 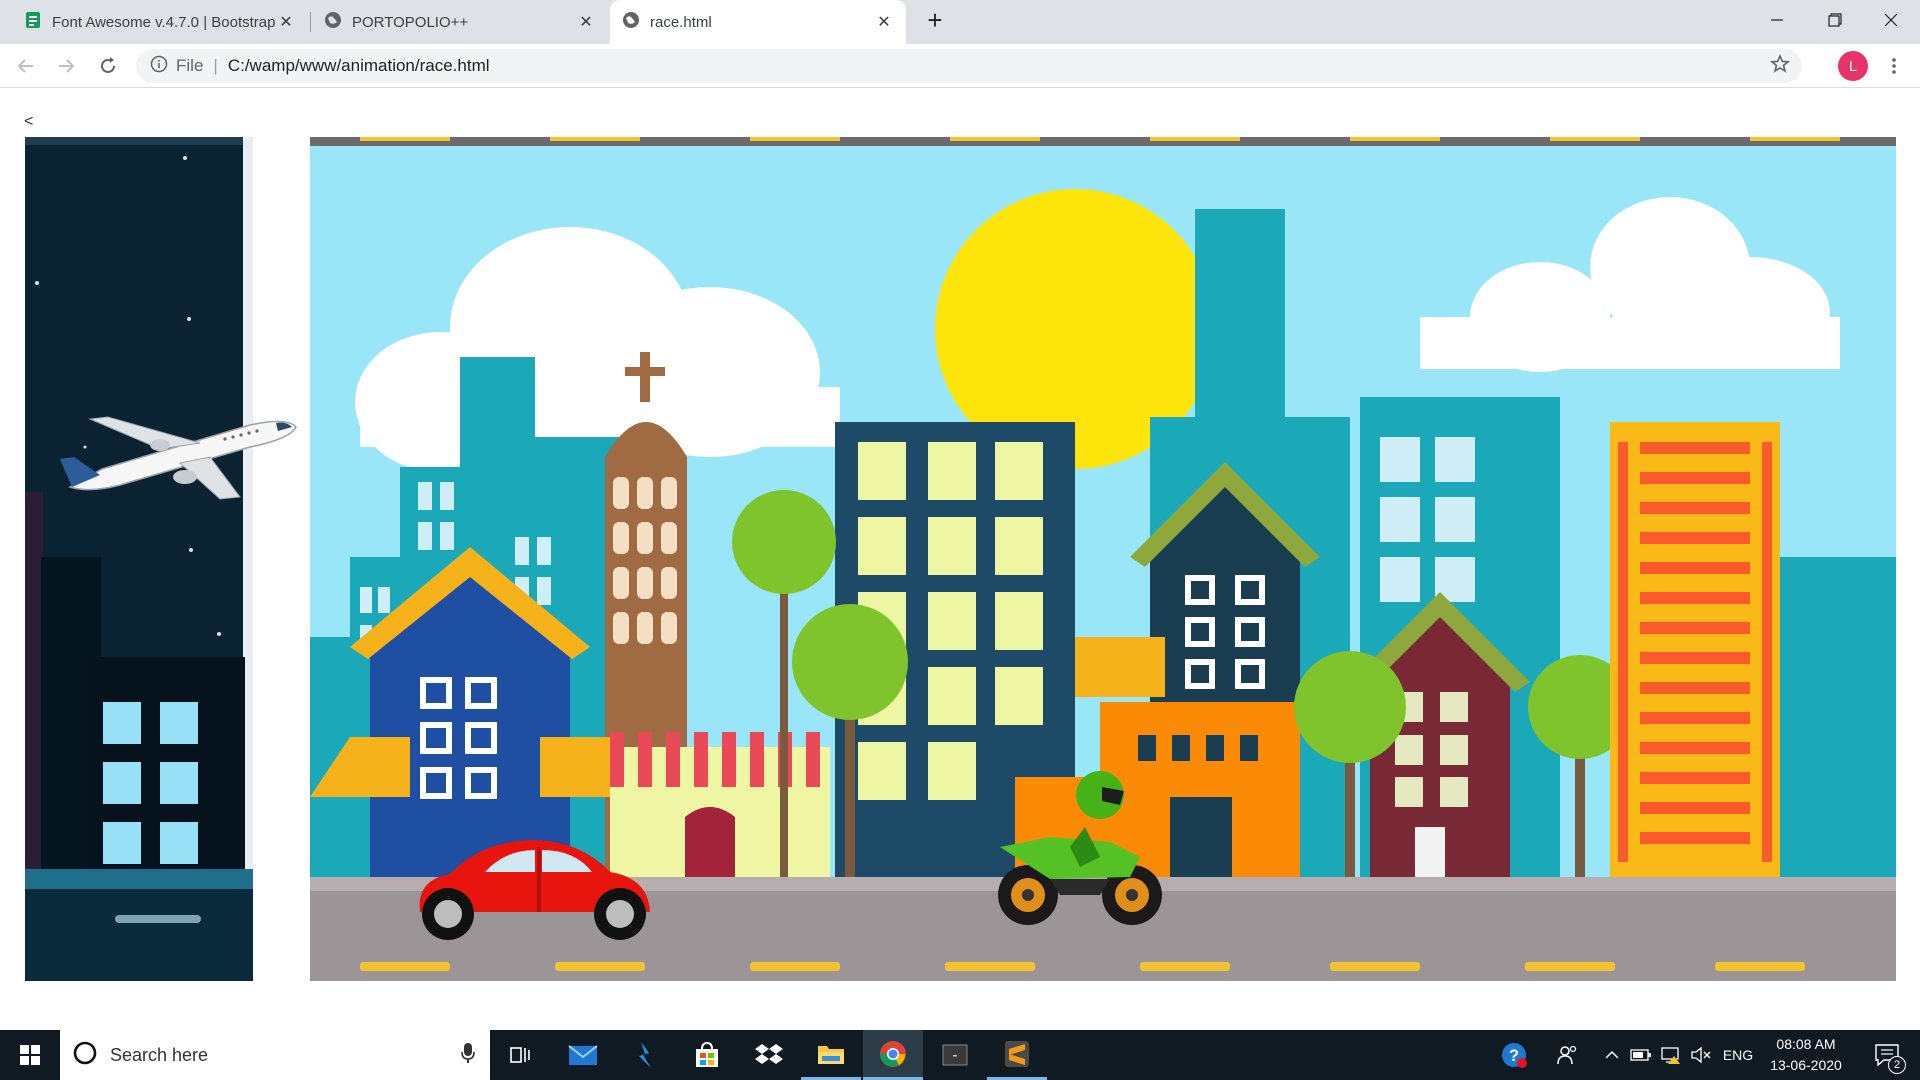 I want to click on night-panel, so click(x=139, y=559).